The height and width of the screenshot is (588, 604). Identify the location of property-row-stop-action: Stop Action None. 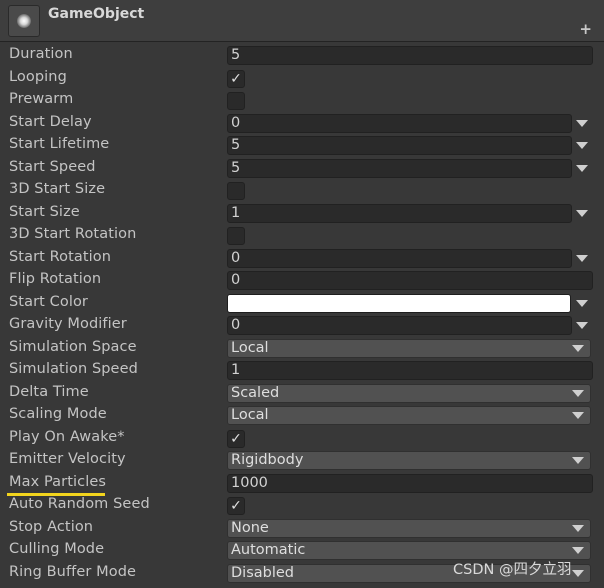
(302, 529).